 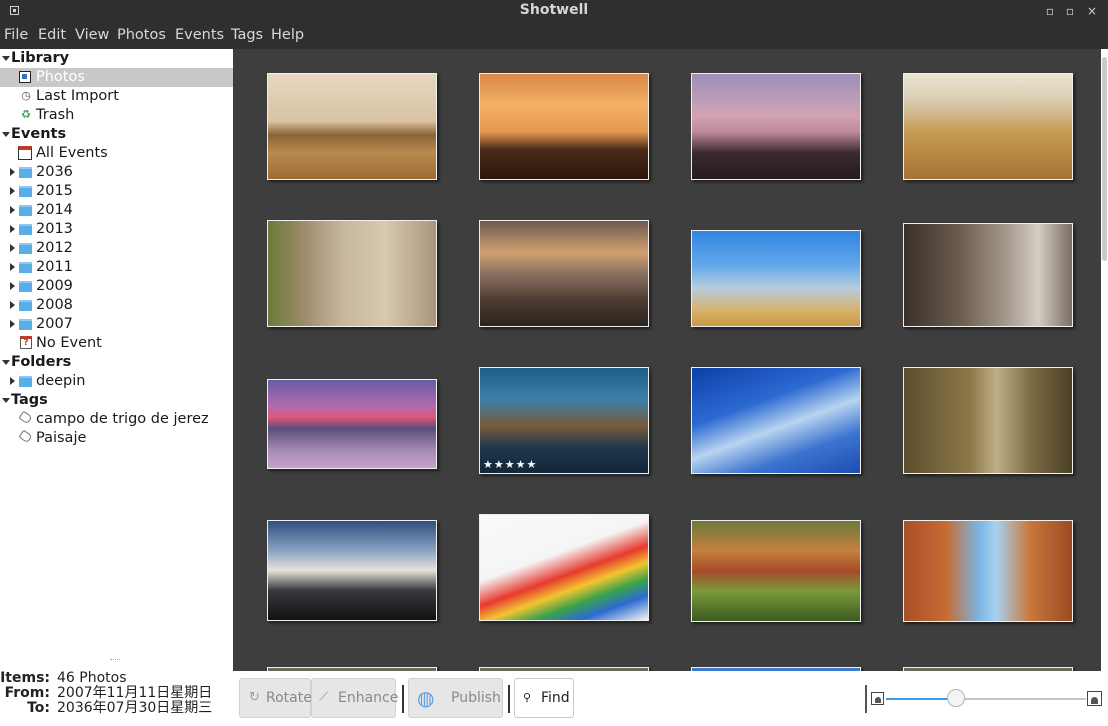 What do you see at coordinates (116, 267) in the screenshot?
I see `sidebar-item-year-2011: 2011` at bounding box center [116, 267].